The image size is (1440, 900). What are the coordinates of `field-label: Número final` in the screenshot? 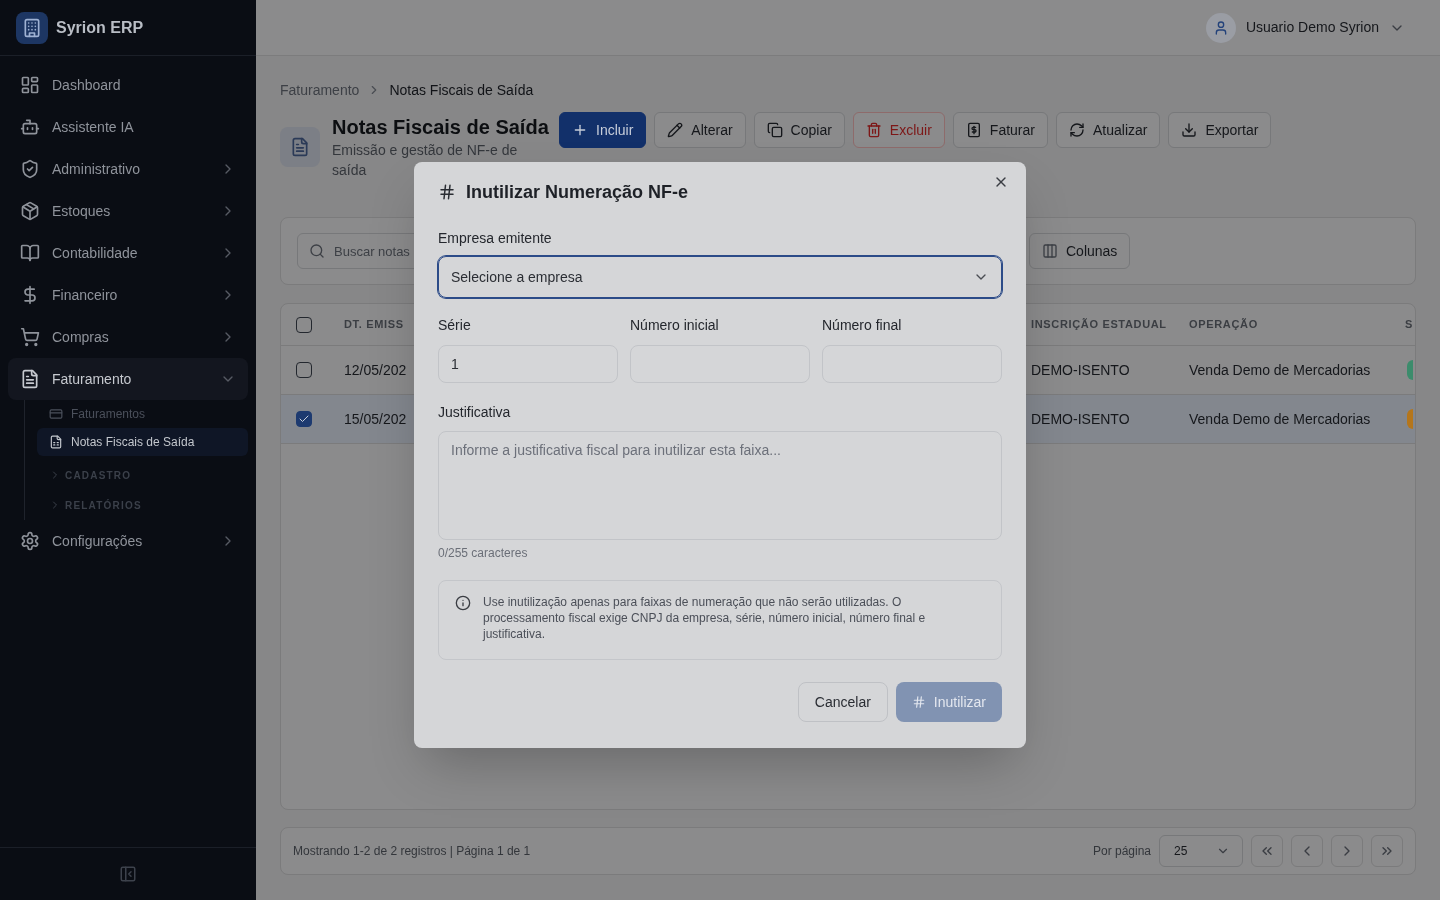 It's located at (862, 325).